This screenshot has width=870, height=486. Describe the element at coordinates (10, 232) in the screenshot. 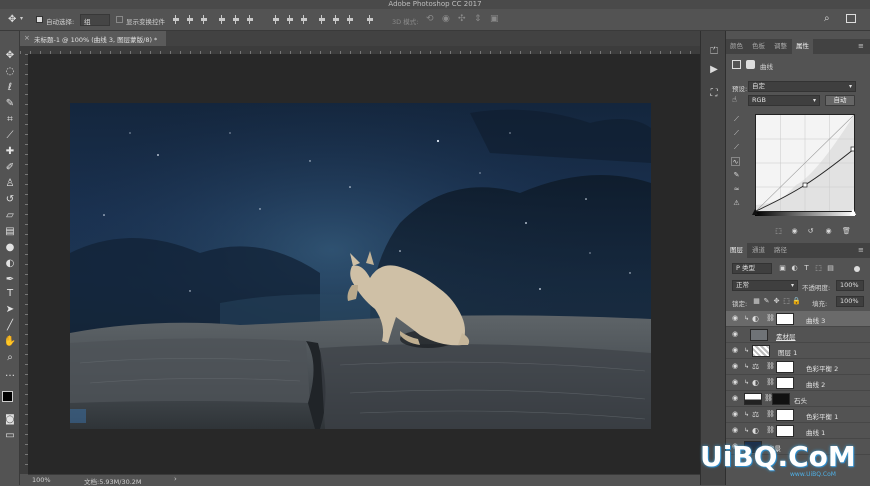

I see `gradient-tool-icon: ▤` at that location.